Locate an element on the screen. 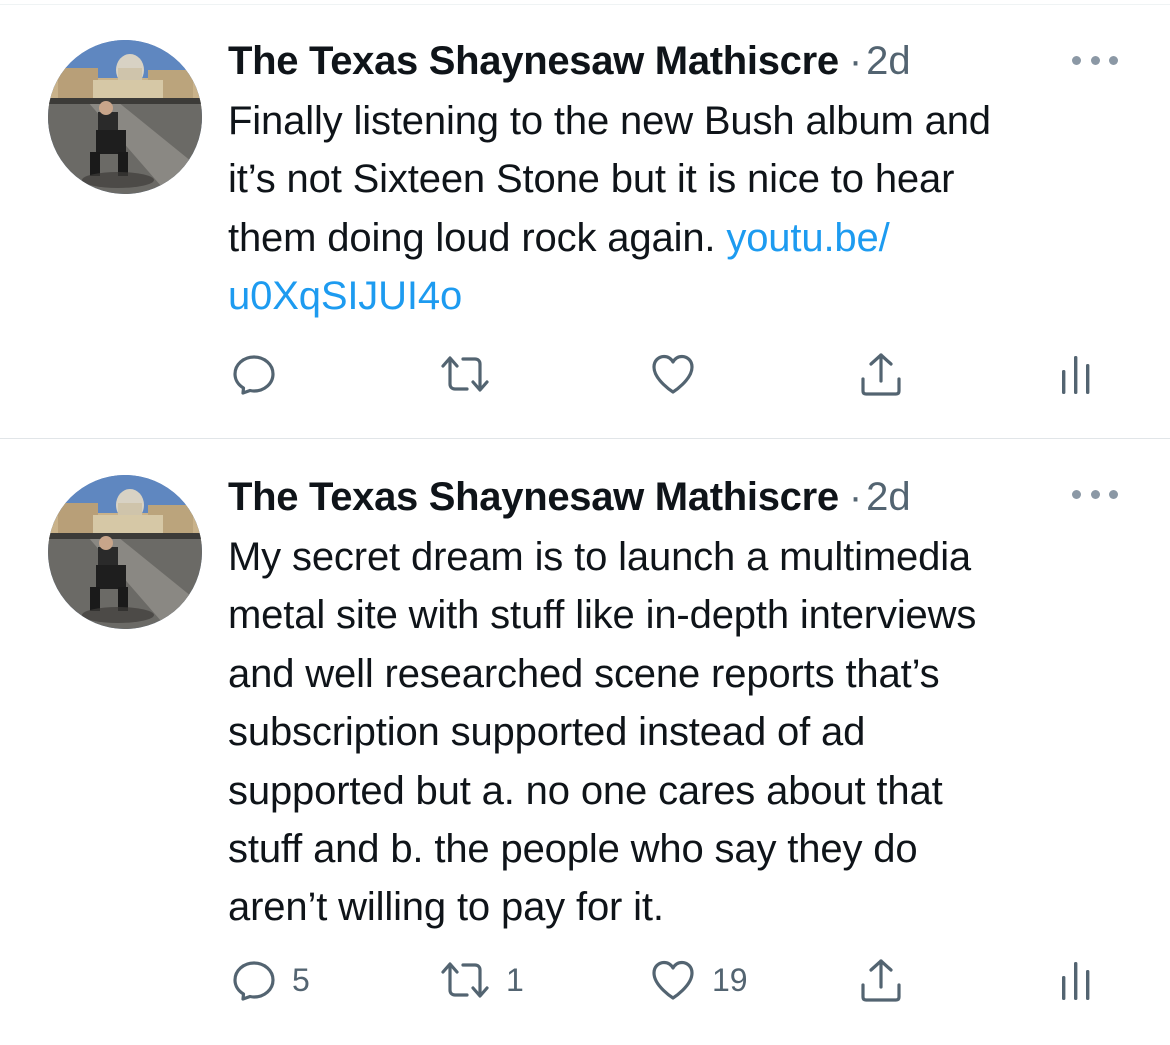 The height and width of the screenshot is (1045, 1170). reply-button: 5 is located at coordinates (271, 980).